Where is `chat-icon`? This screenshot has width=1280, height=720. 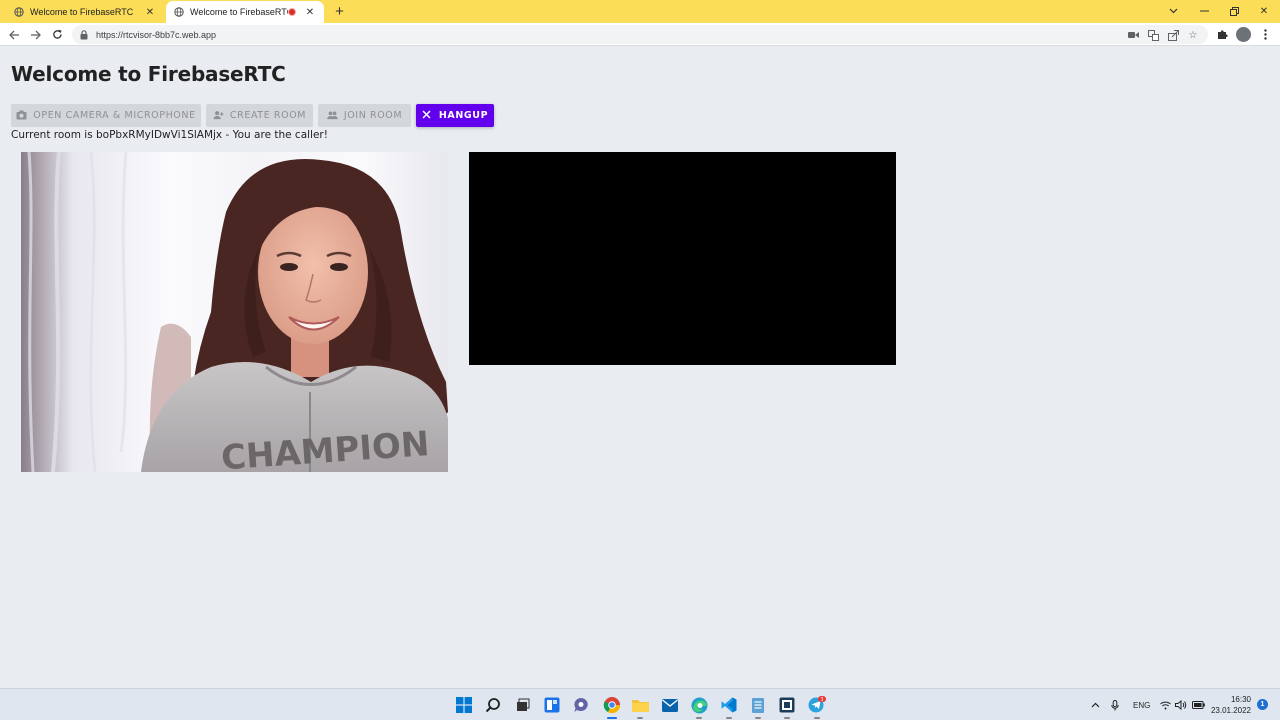
chat-icon is located at coordinates (581, 705).